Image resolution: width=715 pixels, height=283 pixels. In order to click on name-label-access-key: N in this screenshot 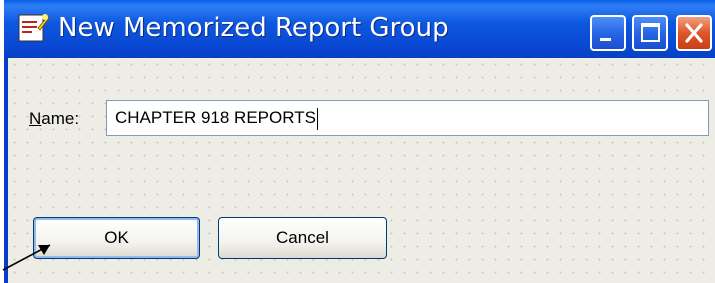, I will do `click(35, 118)`.